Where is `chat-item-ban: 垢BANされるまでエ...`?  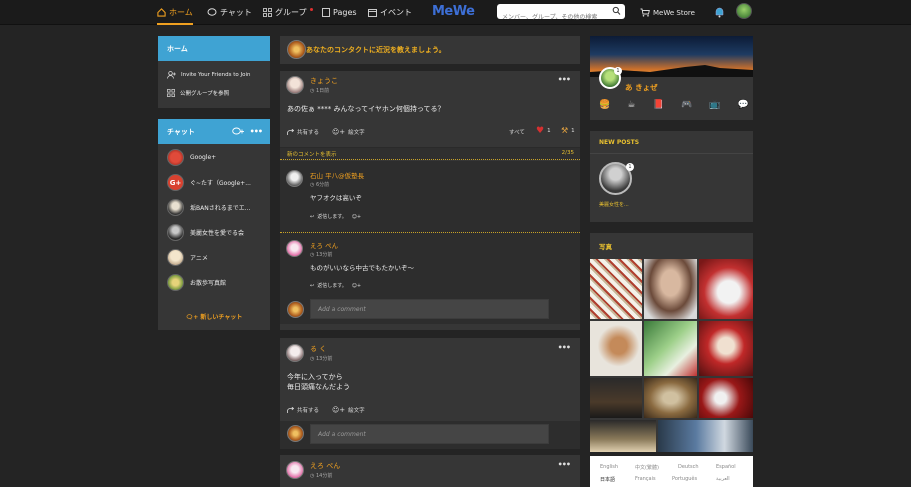 chat-item-ban: 垢BANされるまでエ... is located at coordinates (208, 207).